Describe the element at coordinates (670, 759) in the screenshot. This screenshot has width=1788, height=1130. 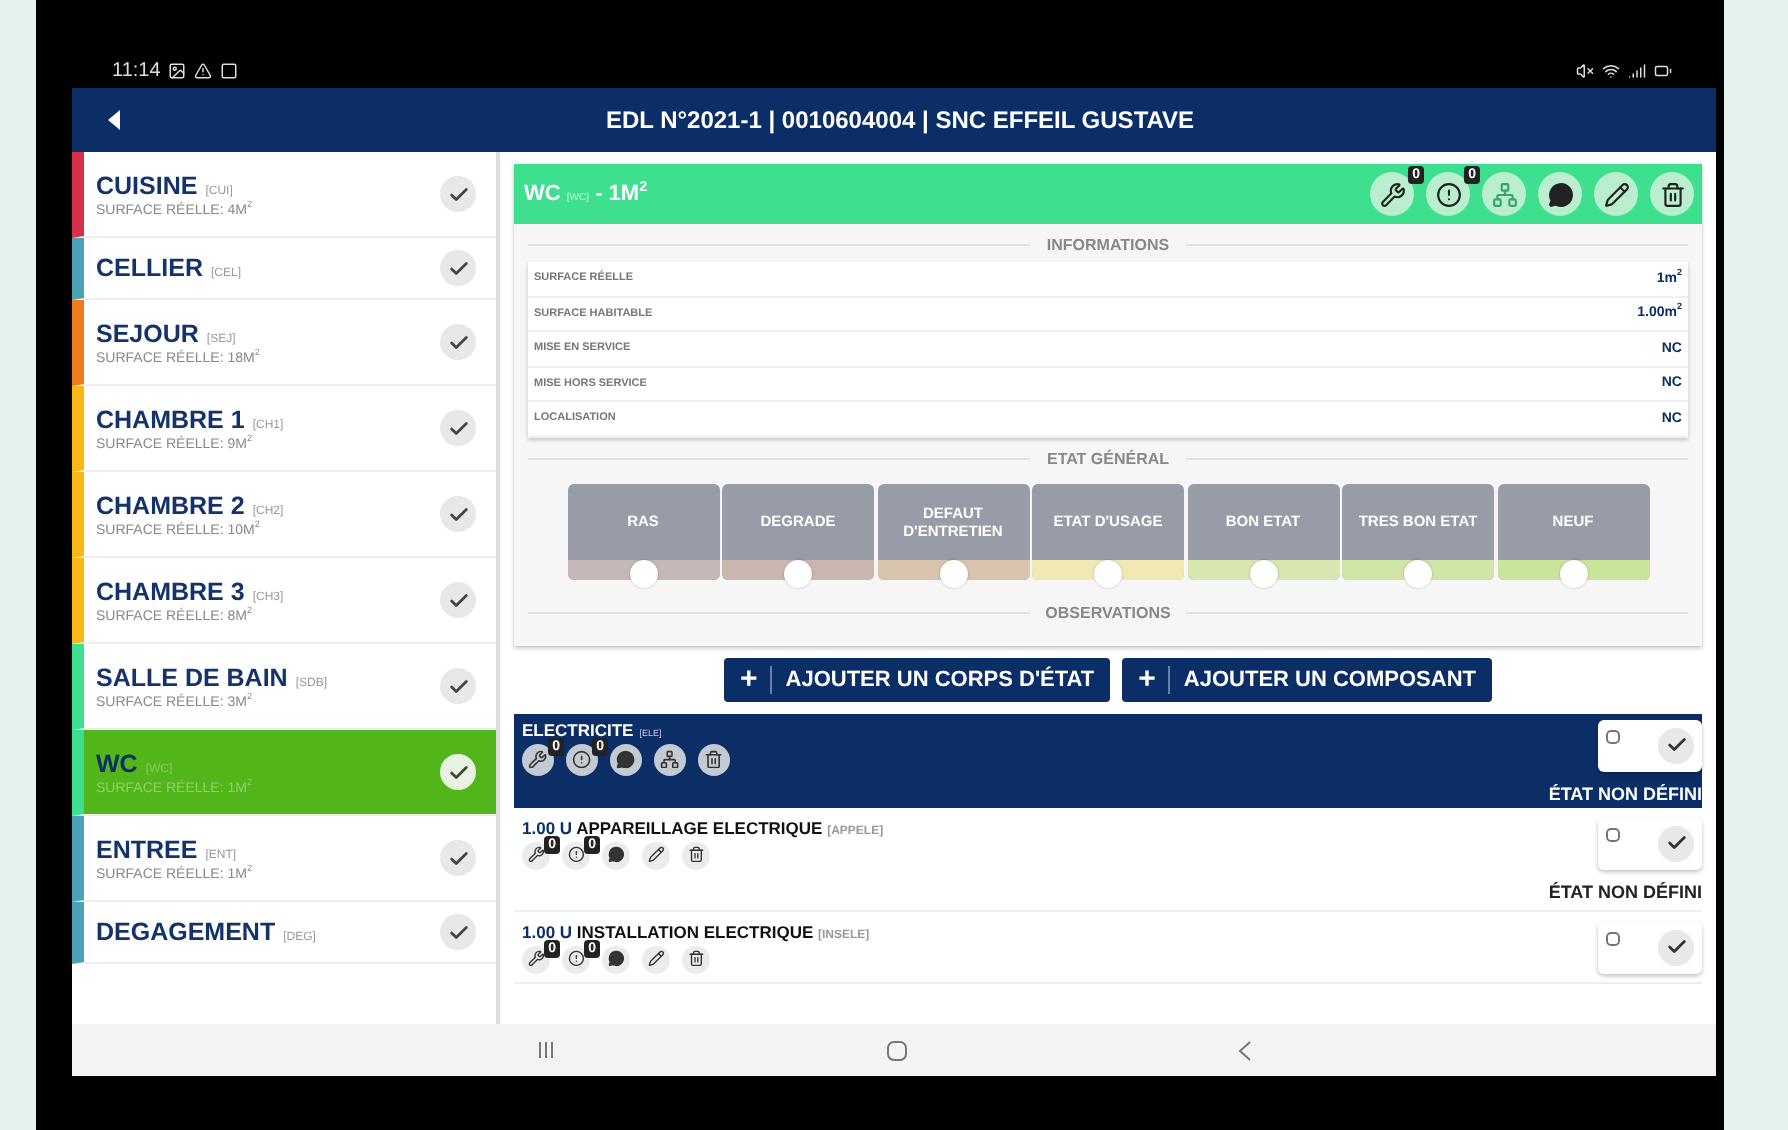
I see `hierarchy-icon` at that location.